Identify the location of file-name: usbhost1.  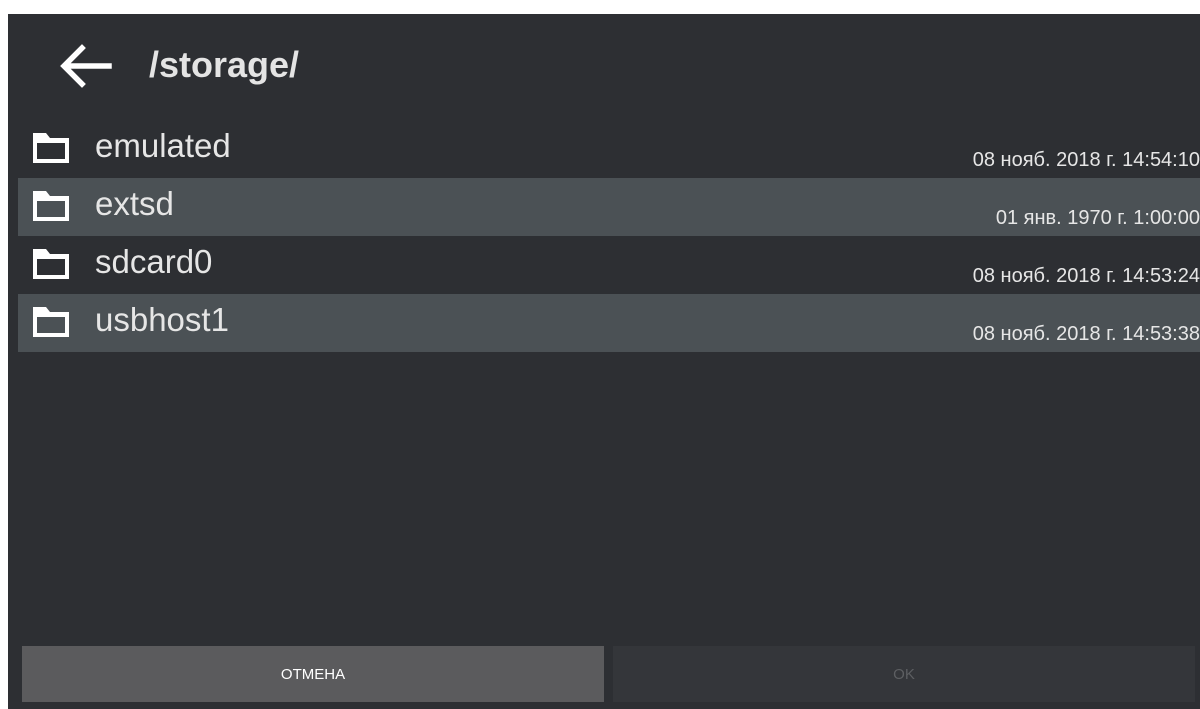
(162, 319).